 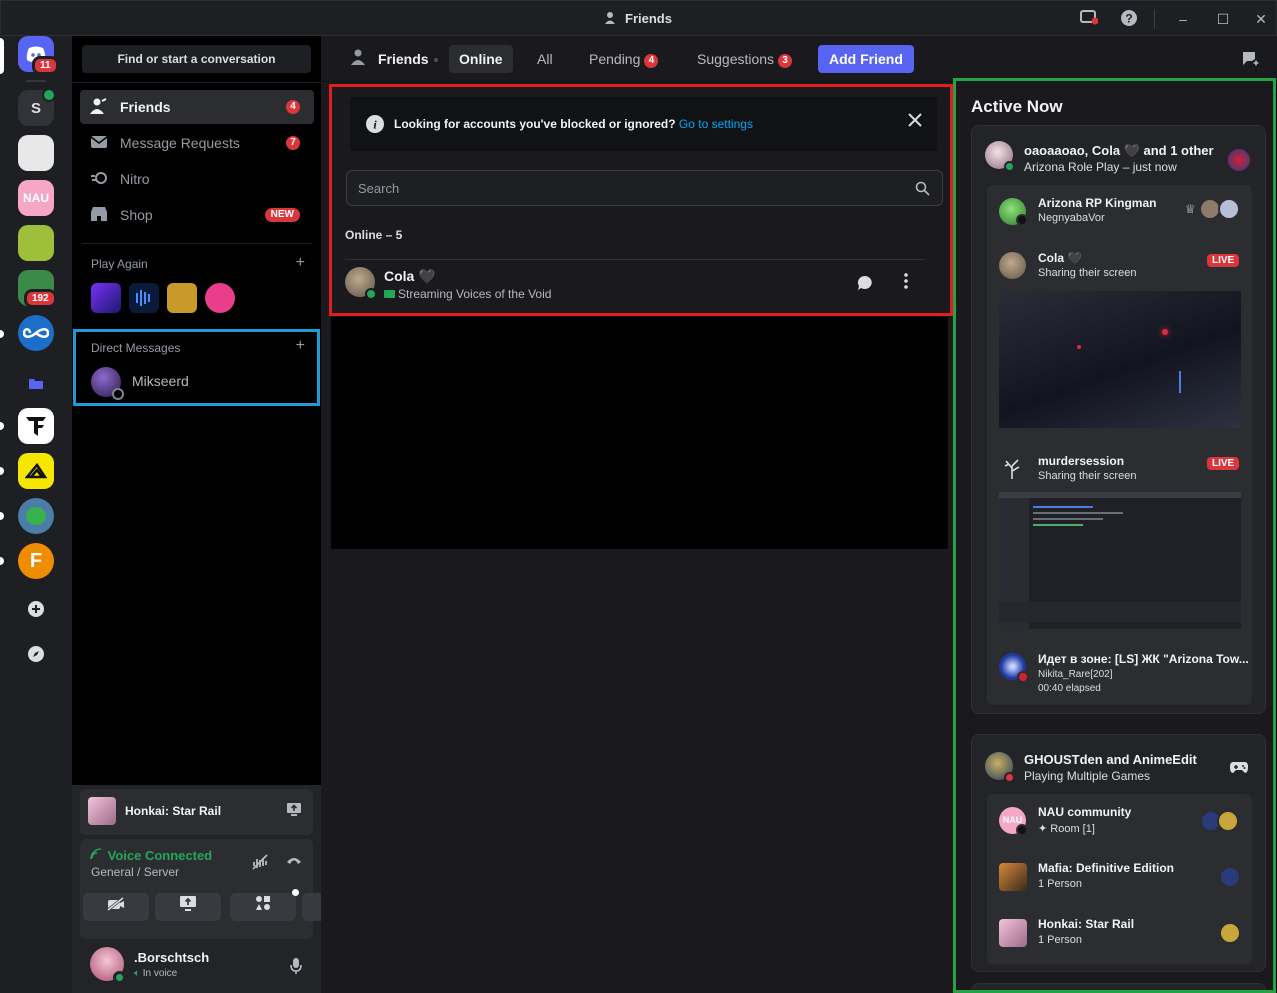 I want to click on game-badge-icon, so click(x=1023, y=677).